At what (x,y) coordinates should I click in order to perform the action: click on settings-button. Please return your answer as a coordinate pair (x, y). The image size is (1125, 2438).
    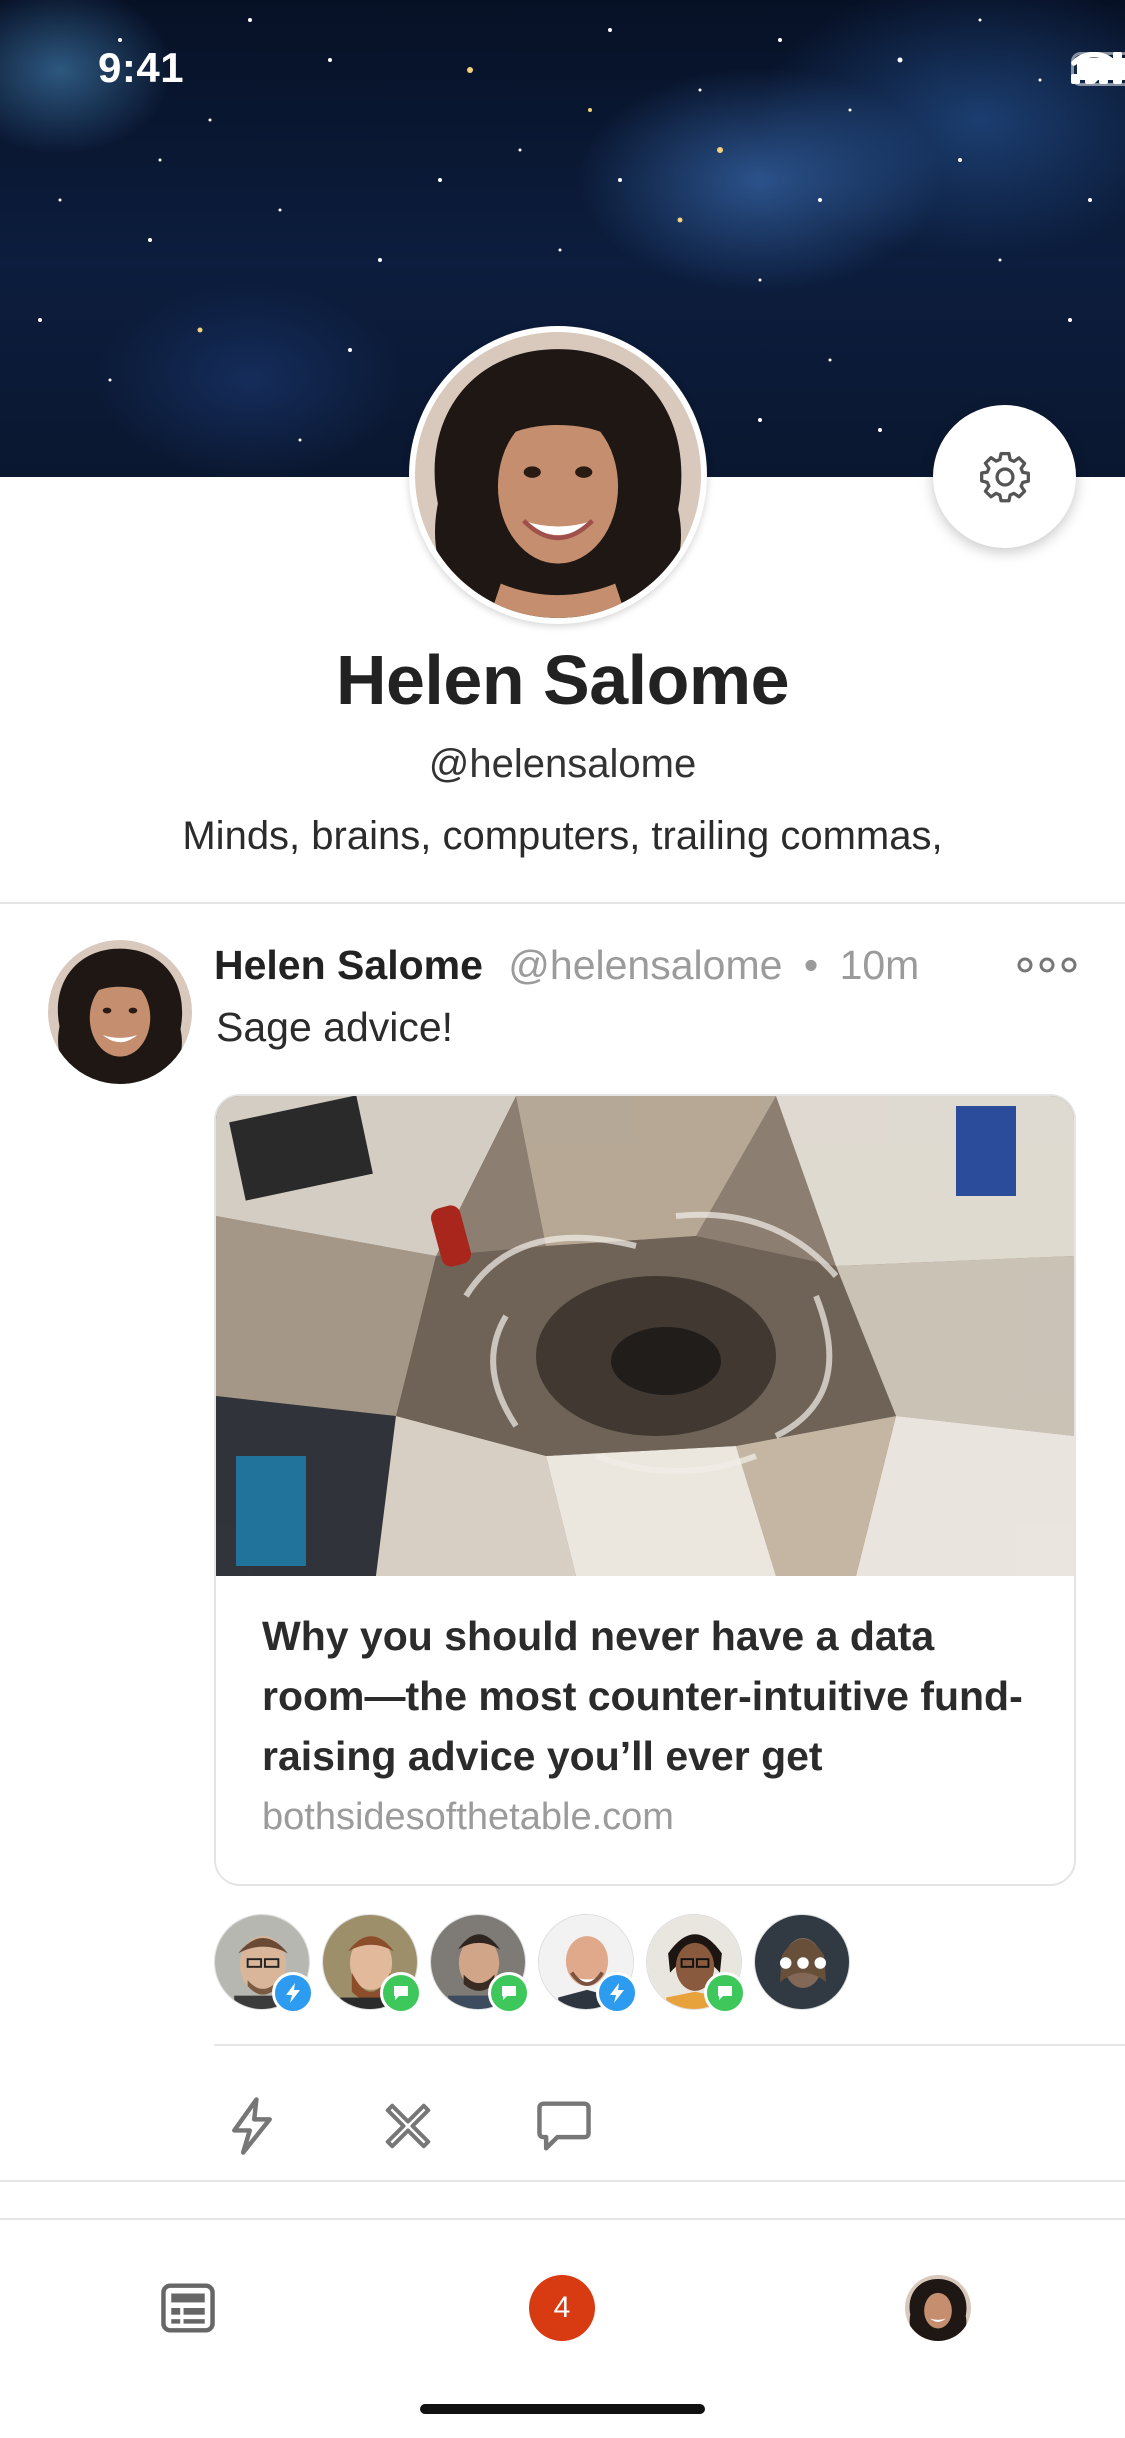
    Looking at the image, I should click on (1004, 476).